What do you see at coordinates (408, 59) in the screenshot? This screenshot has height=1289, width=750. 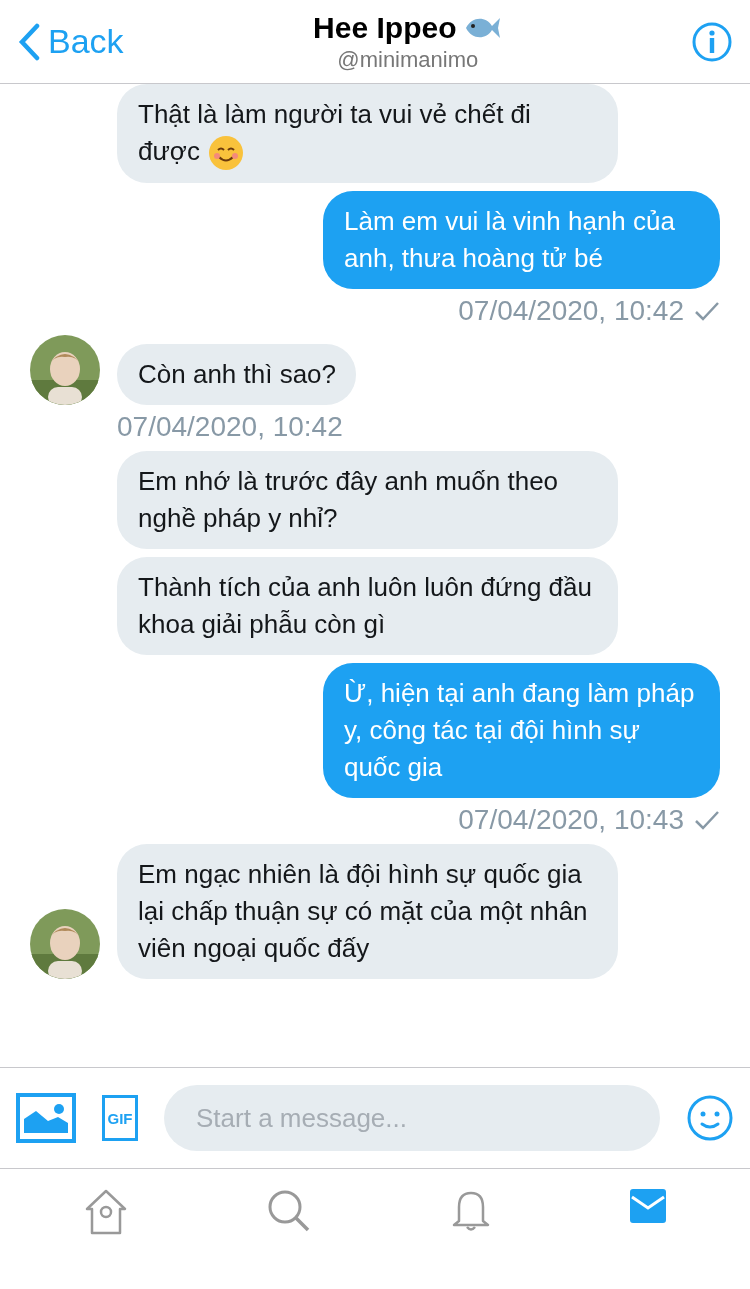 I see `contact-handle: @minimanimo` at bounding box center [408, 59].